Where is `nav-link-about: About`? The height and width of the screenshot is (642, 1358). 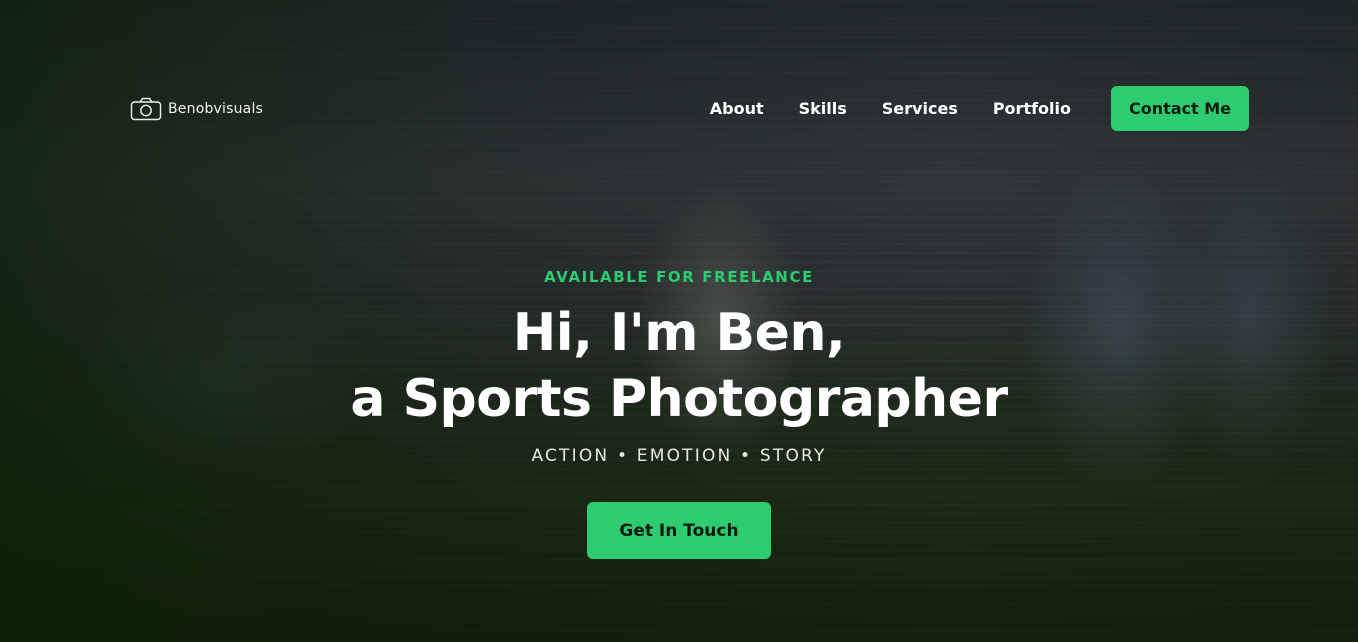
nav-link-about: About is located at coordinates (737, 108).